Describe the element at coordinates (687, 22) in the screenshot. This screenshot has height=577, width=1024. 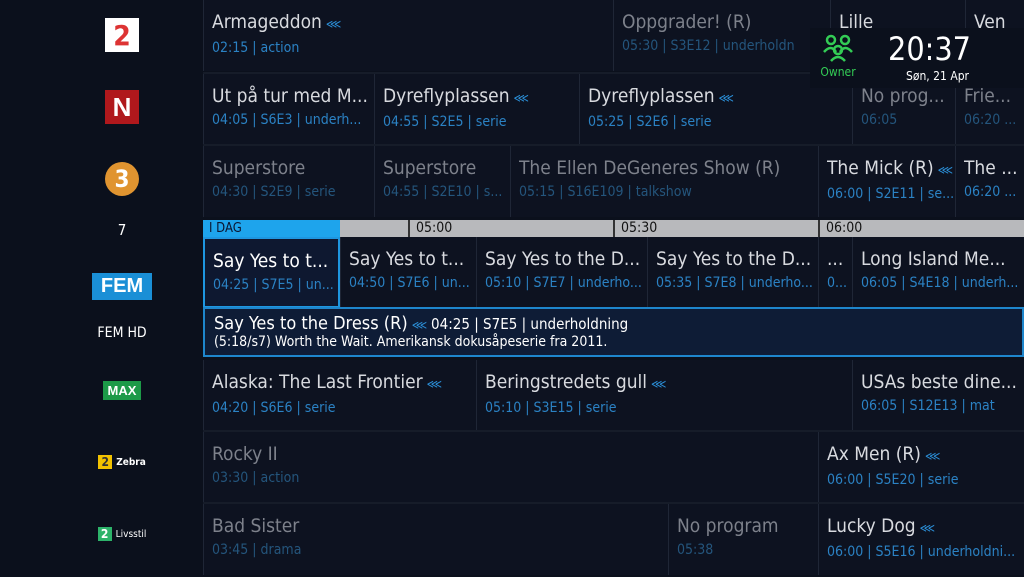
I see `program-title: Oppgrader! (R)` at that location.